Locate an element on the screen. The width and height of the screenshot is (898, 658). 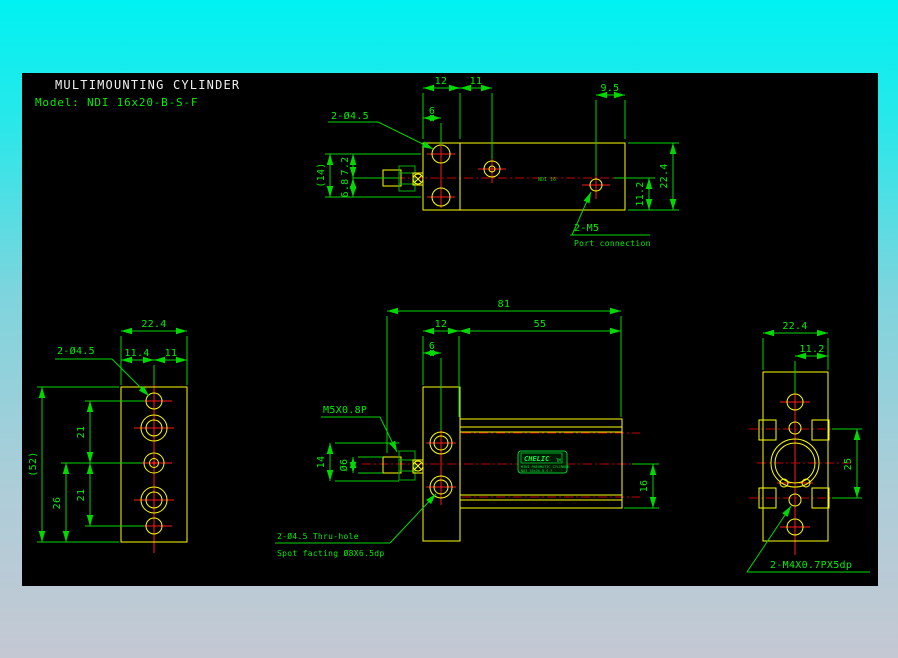
dim-6.8: 6.8 is located at coordinates (345, 188).